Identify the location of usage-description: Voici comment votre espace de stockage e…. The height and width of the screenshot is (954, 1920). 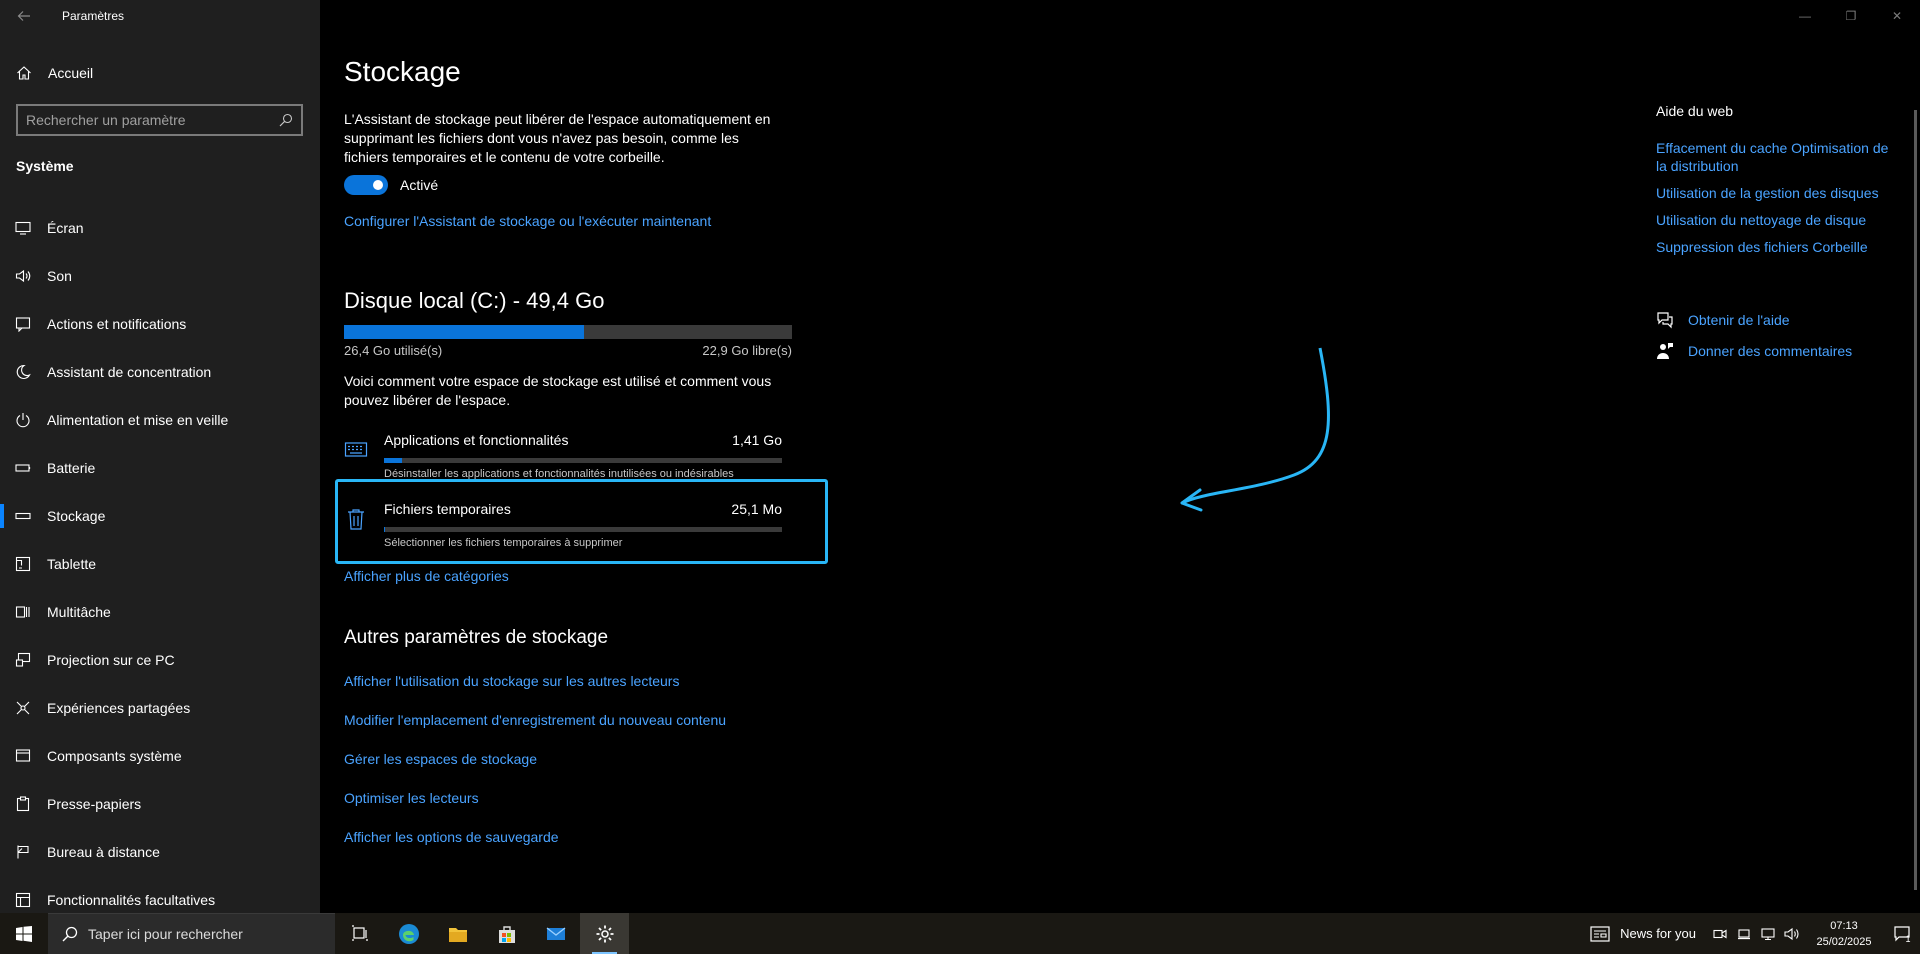
(558, 390).